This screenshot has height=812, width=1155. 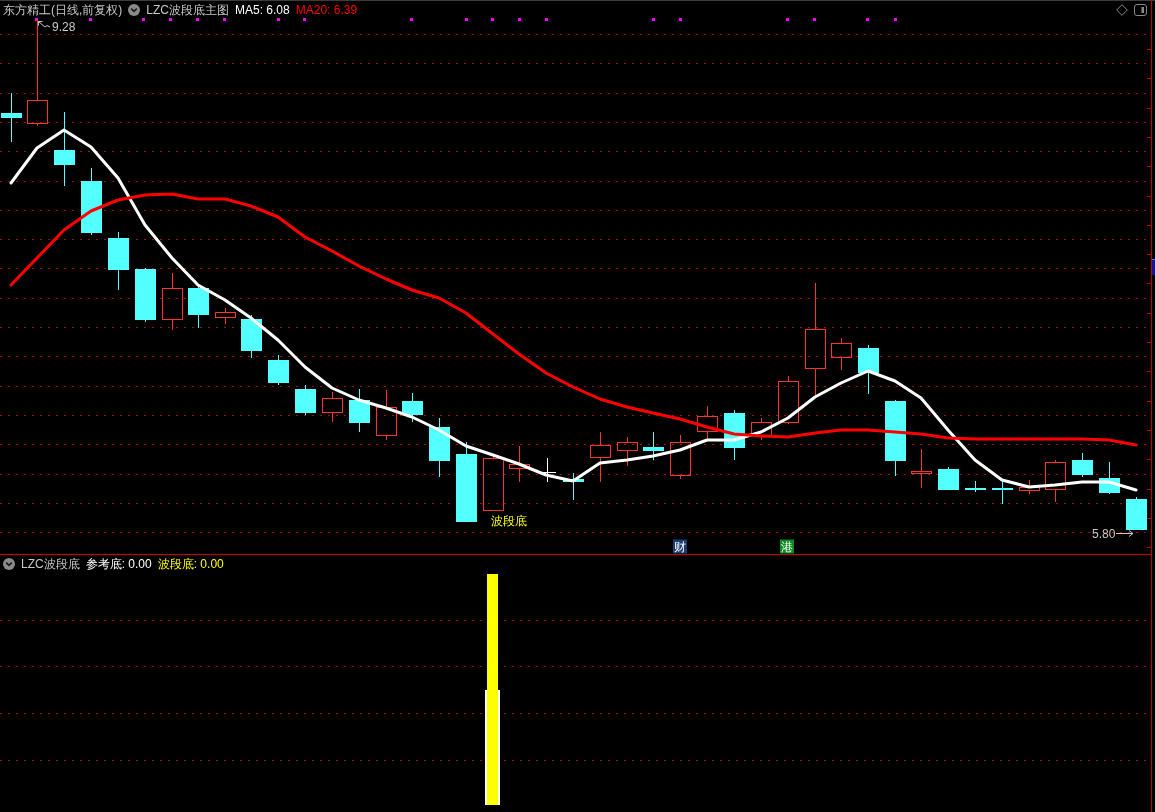 I want to click on legend-value: 参考底: 0.00, so click(x=118, y=563).